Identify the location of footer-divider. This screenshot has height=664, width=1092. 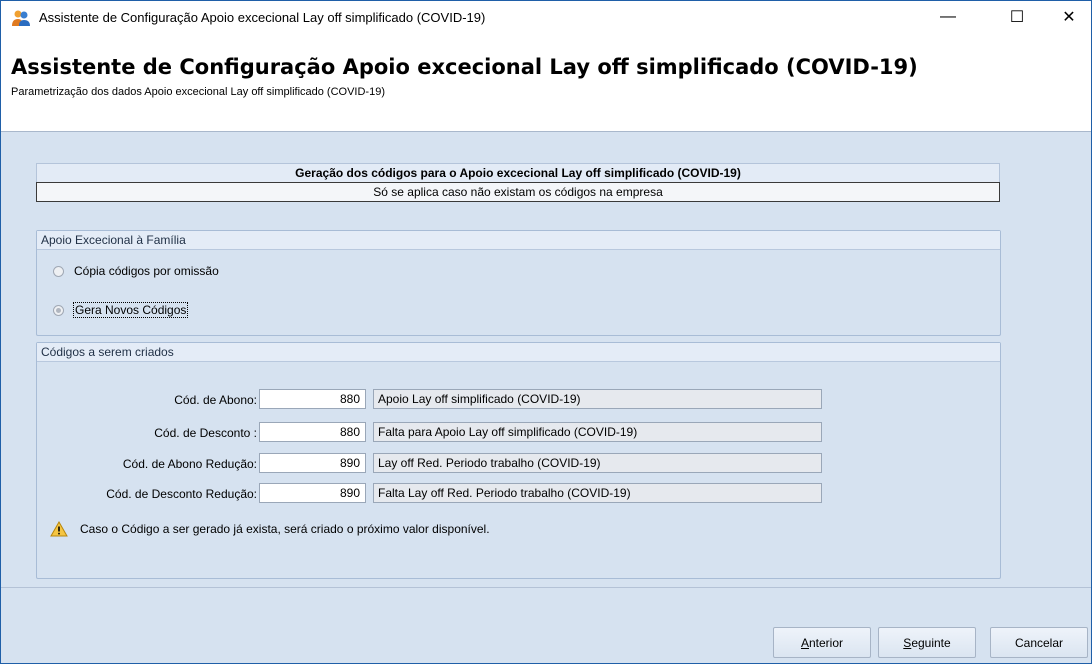
(546, 587).